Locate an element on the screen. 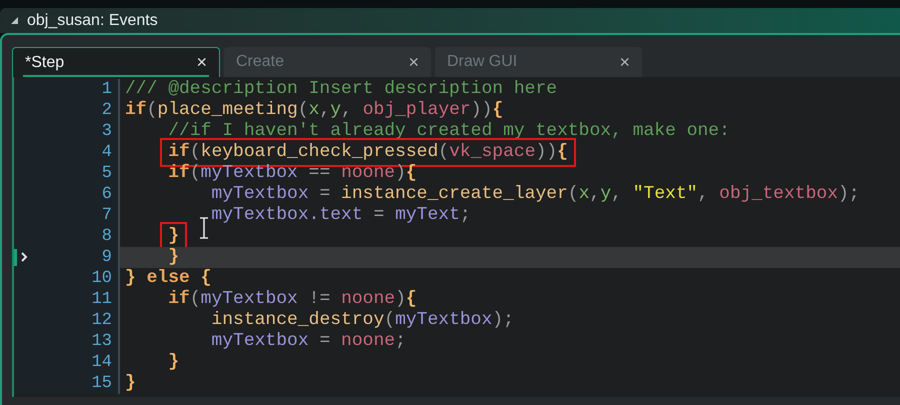 The width and height of the screenshot is (900, 405). chevron-icon is located at coordinates (24, 257).